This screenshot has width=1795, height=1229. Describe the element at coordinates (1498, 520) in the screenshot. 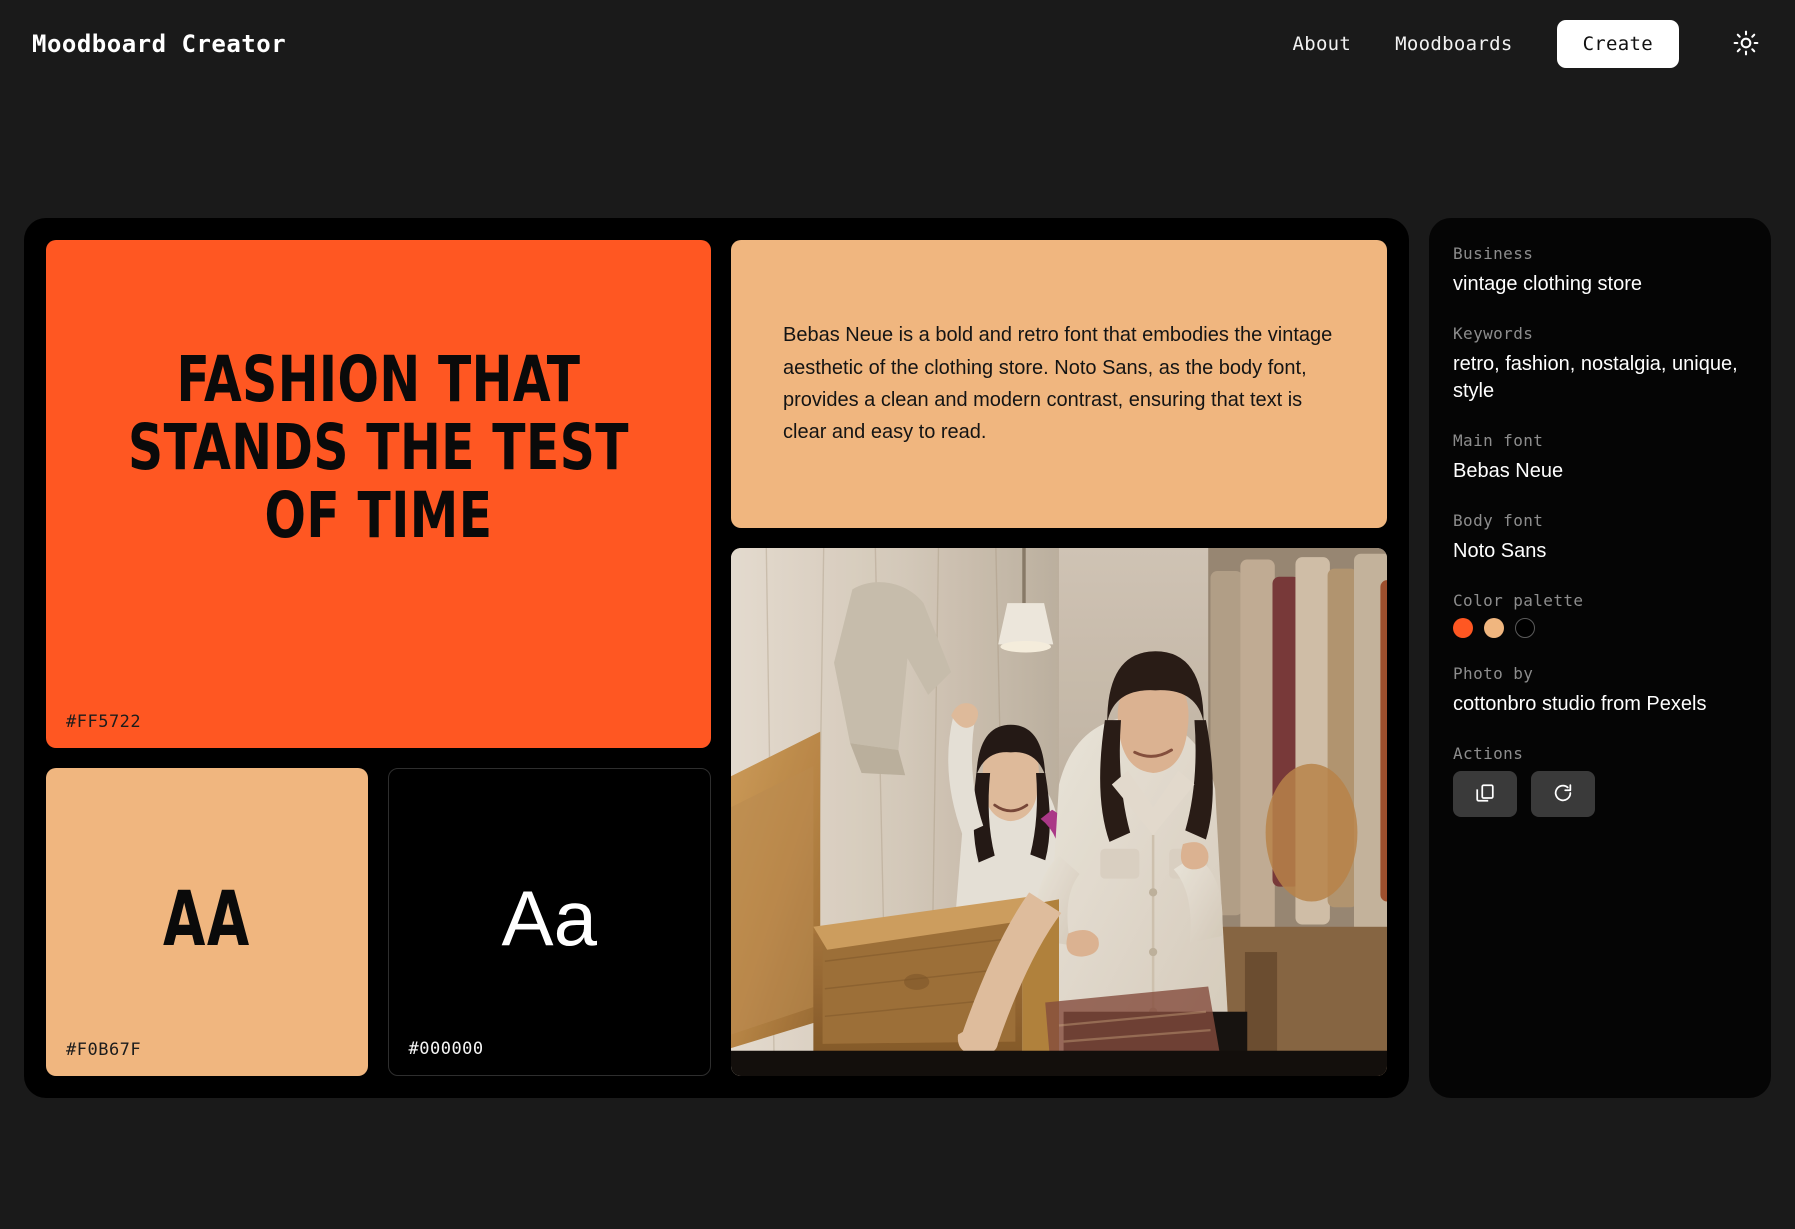

I see `field-label-body-font: Body font` at that location.